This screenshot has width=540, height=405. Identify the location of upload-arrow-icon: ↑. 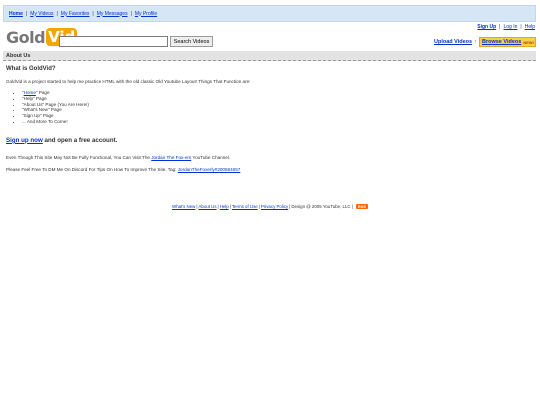
(475, 42).